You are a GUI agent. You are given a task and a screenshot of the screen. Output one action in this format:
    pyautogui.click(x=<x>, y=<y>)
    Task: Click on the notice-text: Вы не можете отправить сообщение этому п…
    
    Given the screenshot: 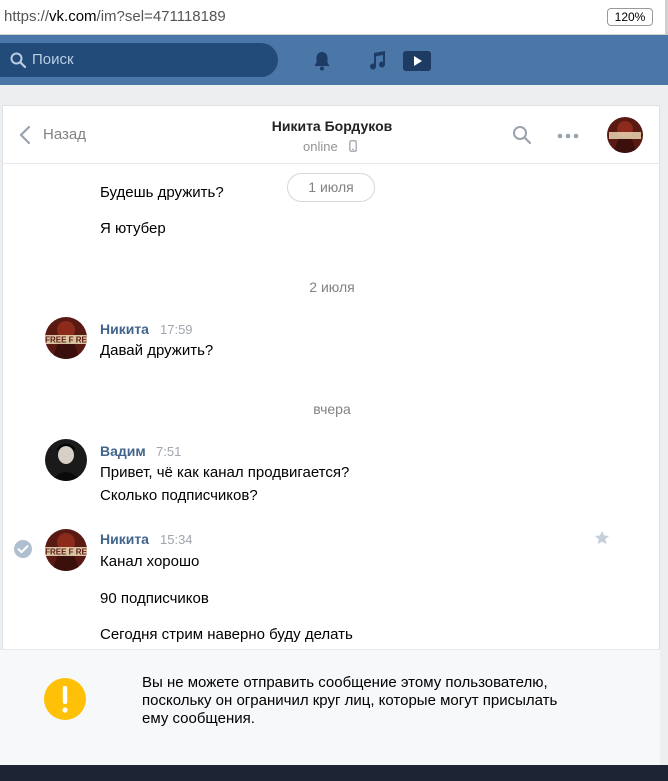 What is the action you would take?
    pyautogui.click(x=377, y=701)
    